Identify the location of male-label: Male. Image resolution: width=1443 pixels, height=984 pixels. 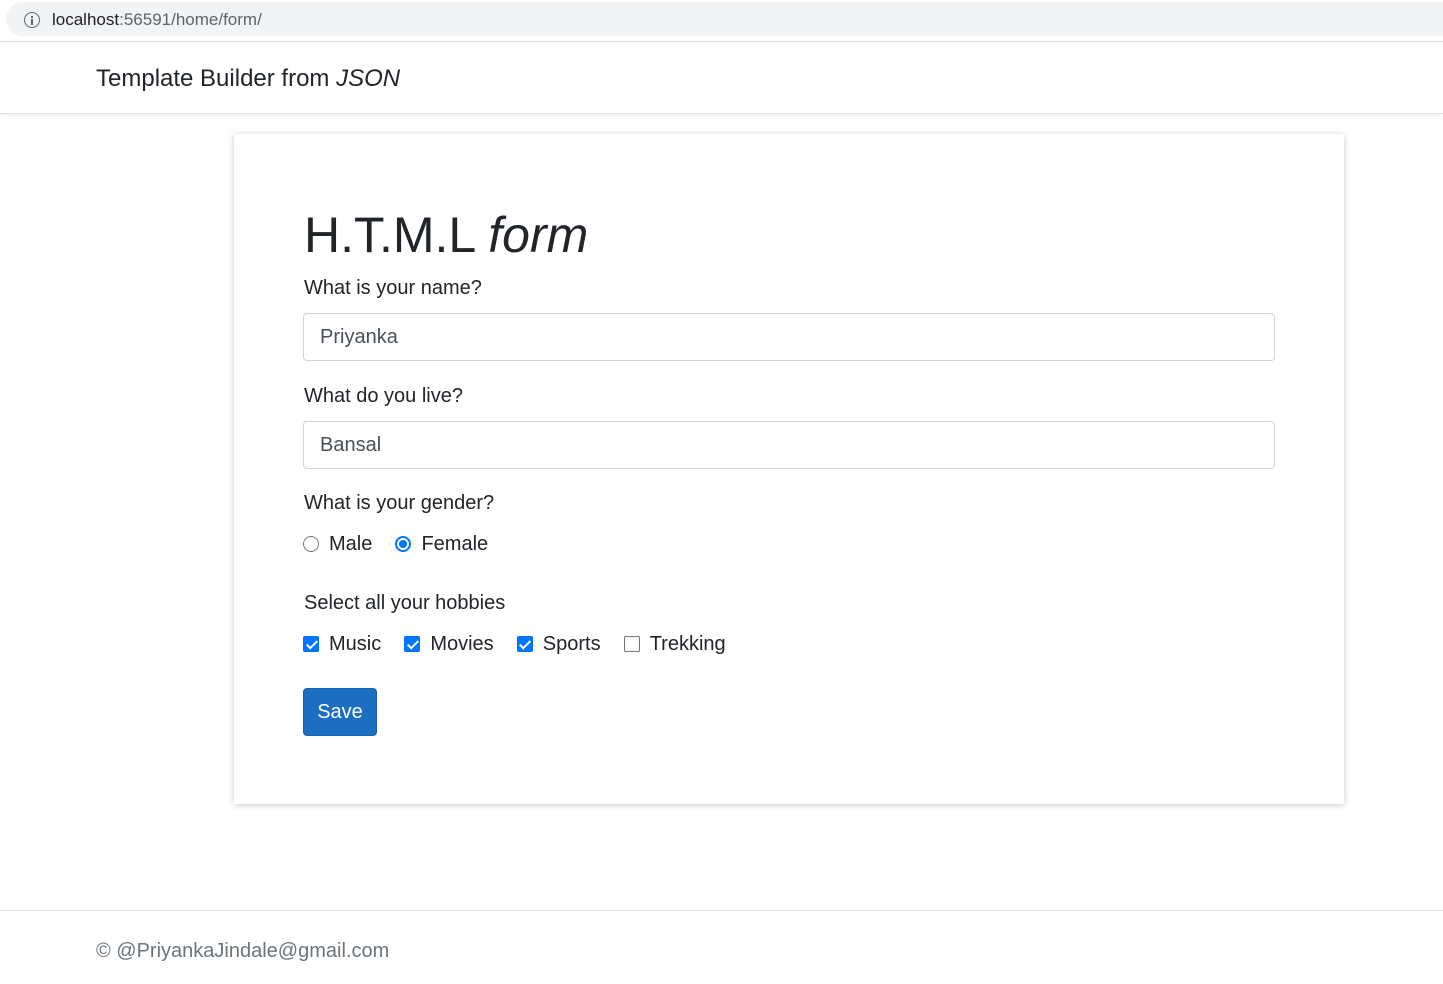
(351, 543).